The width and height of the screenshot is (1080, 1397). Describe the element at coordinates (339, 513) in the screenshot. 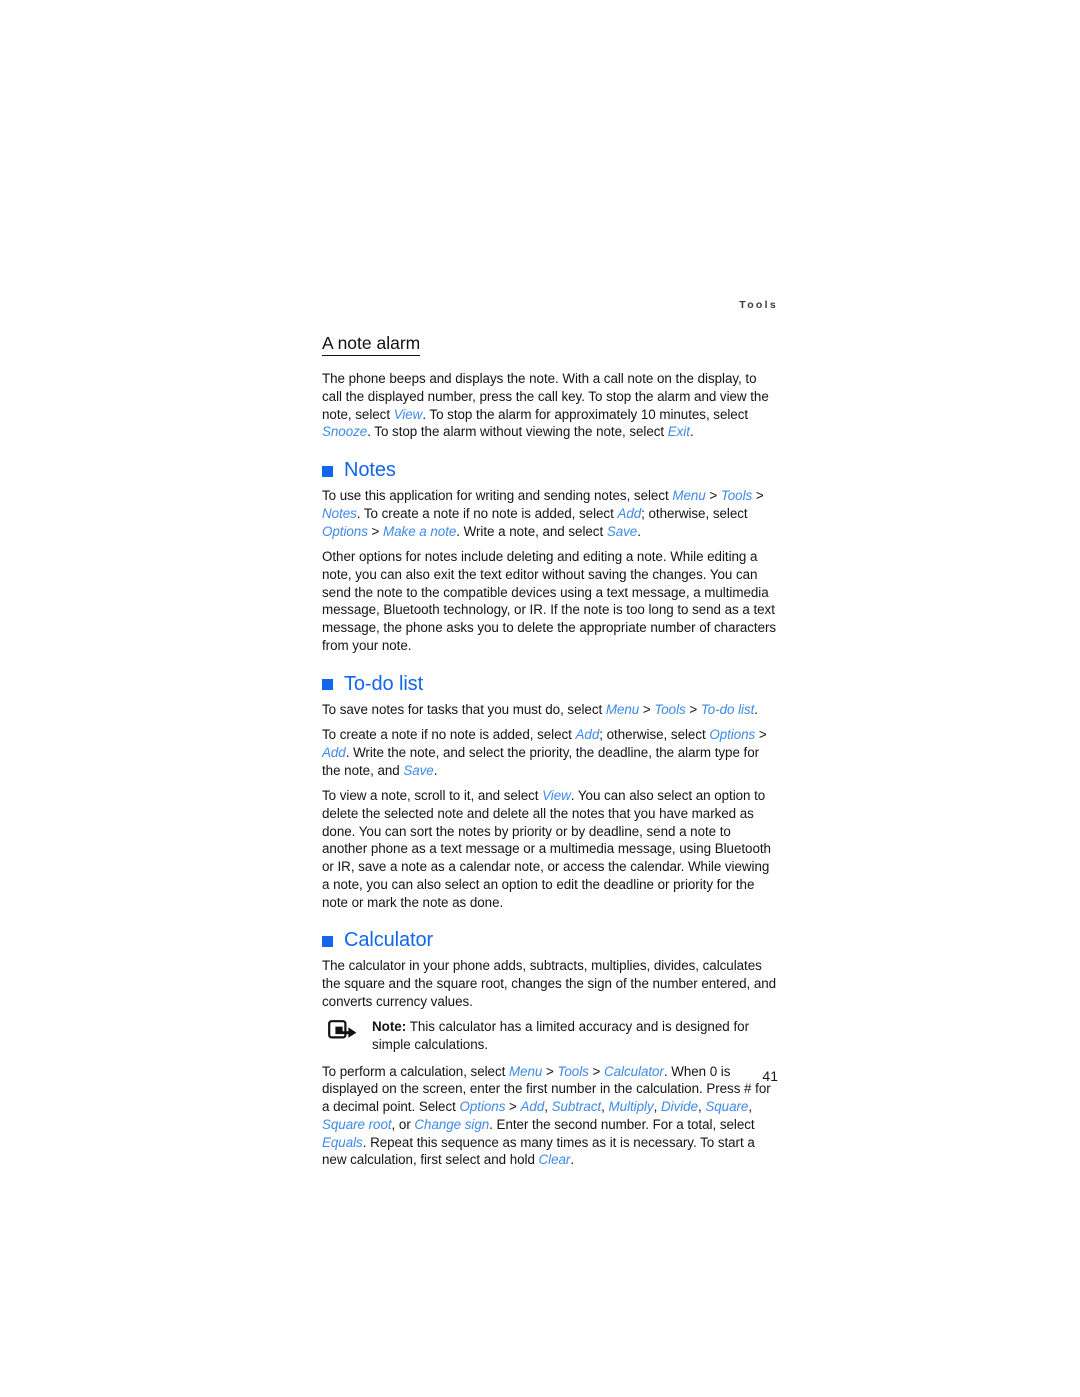

I see `ui-reference: Notes` at that location.